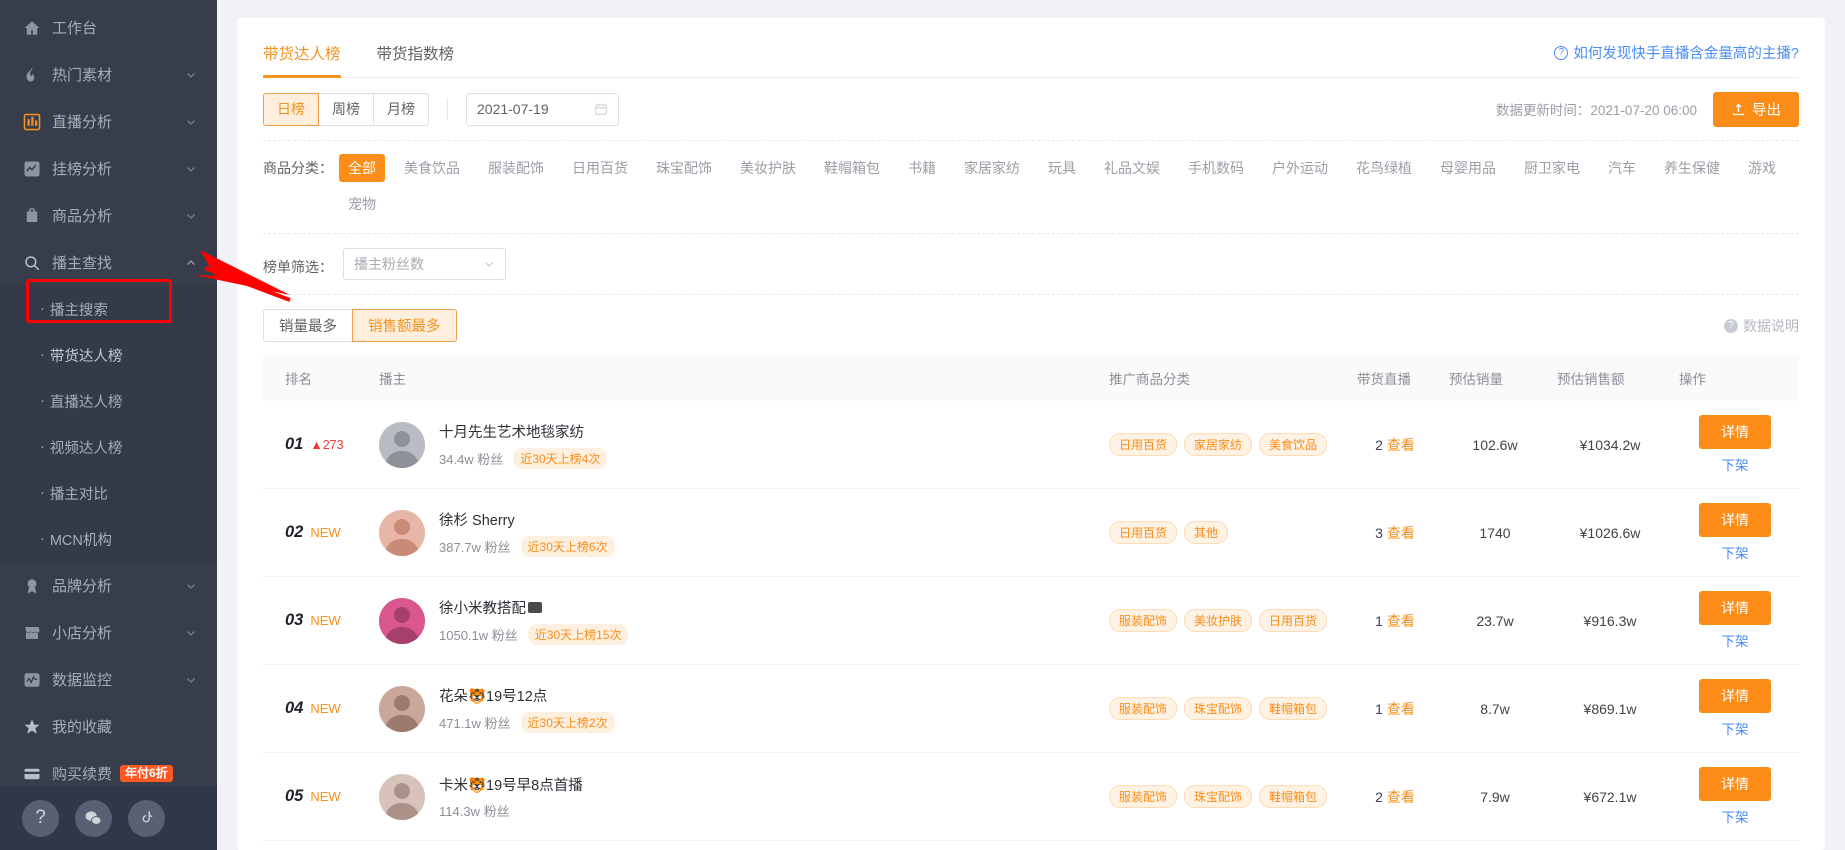 Image resolution: width=1845 pixels, height=850 pixels. I want to click on category-chip: 家居家纺, so click(992, 168).